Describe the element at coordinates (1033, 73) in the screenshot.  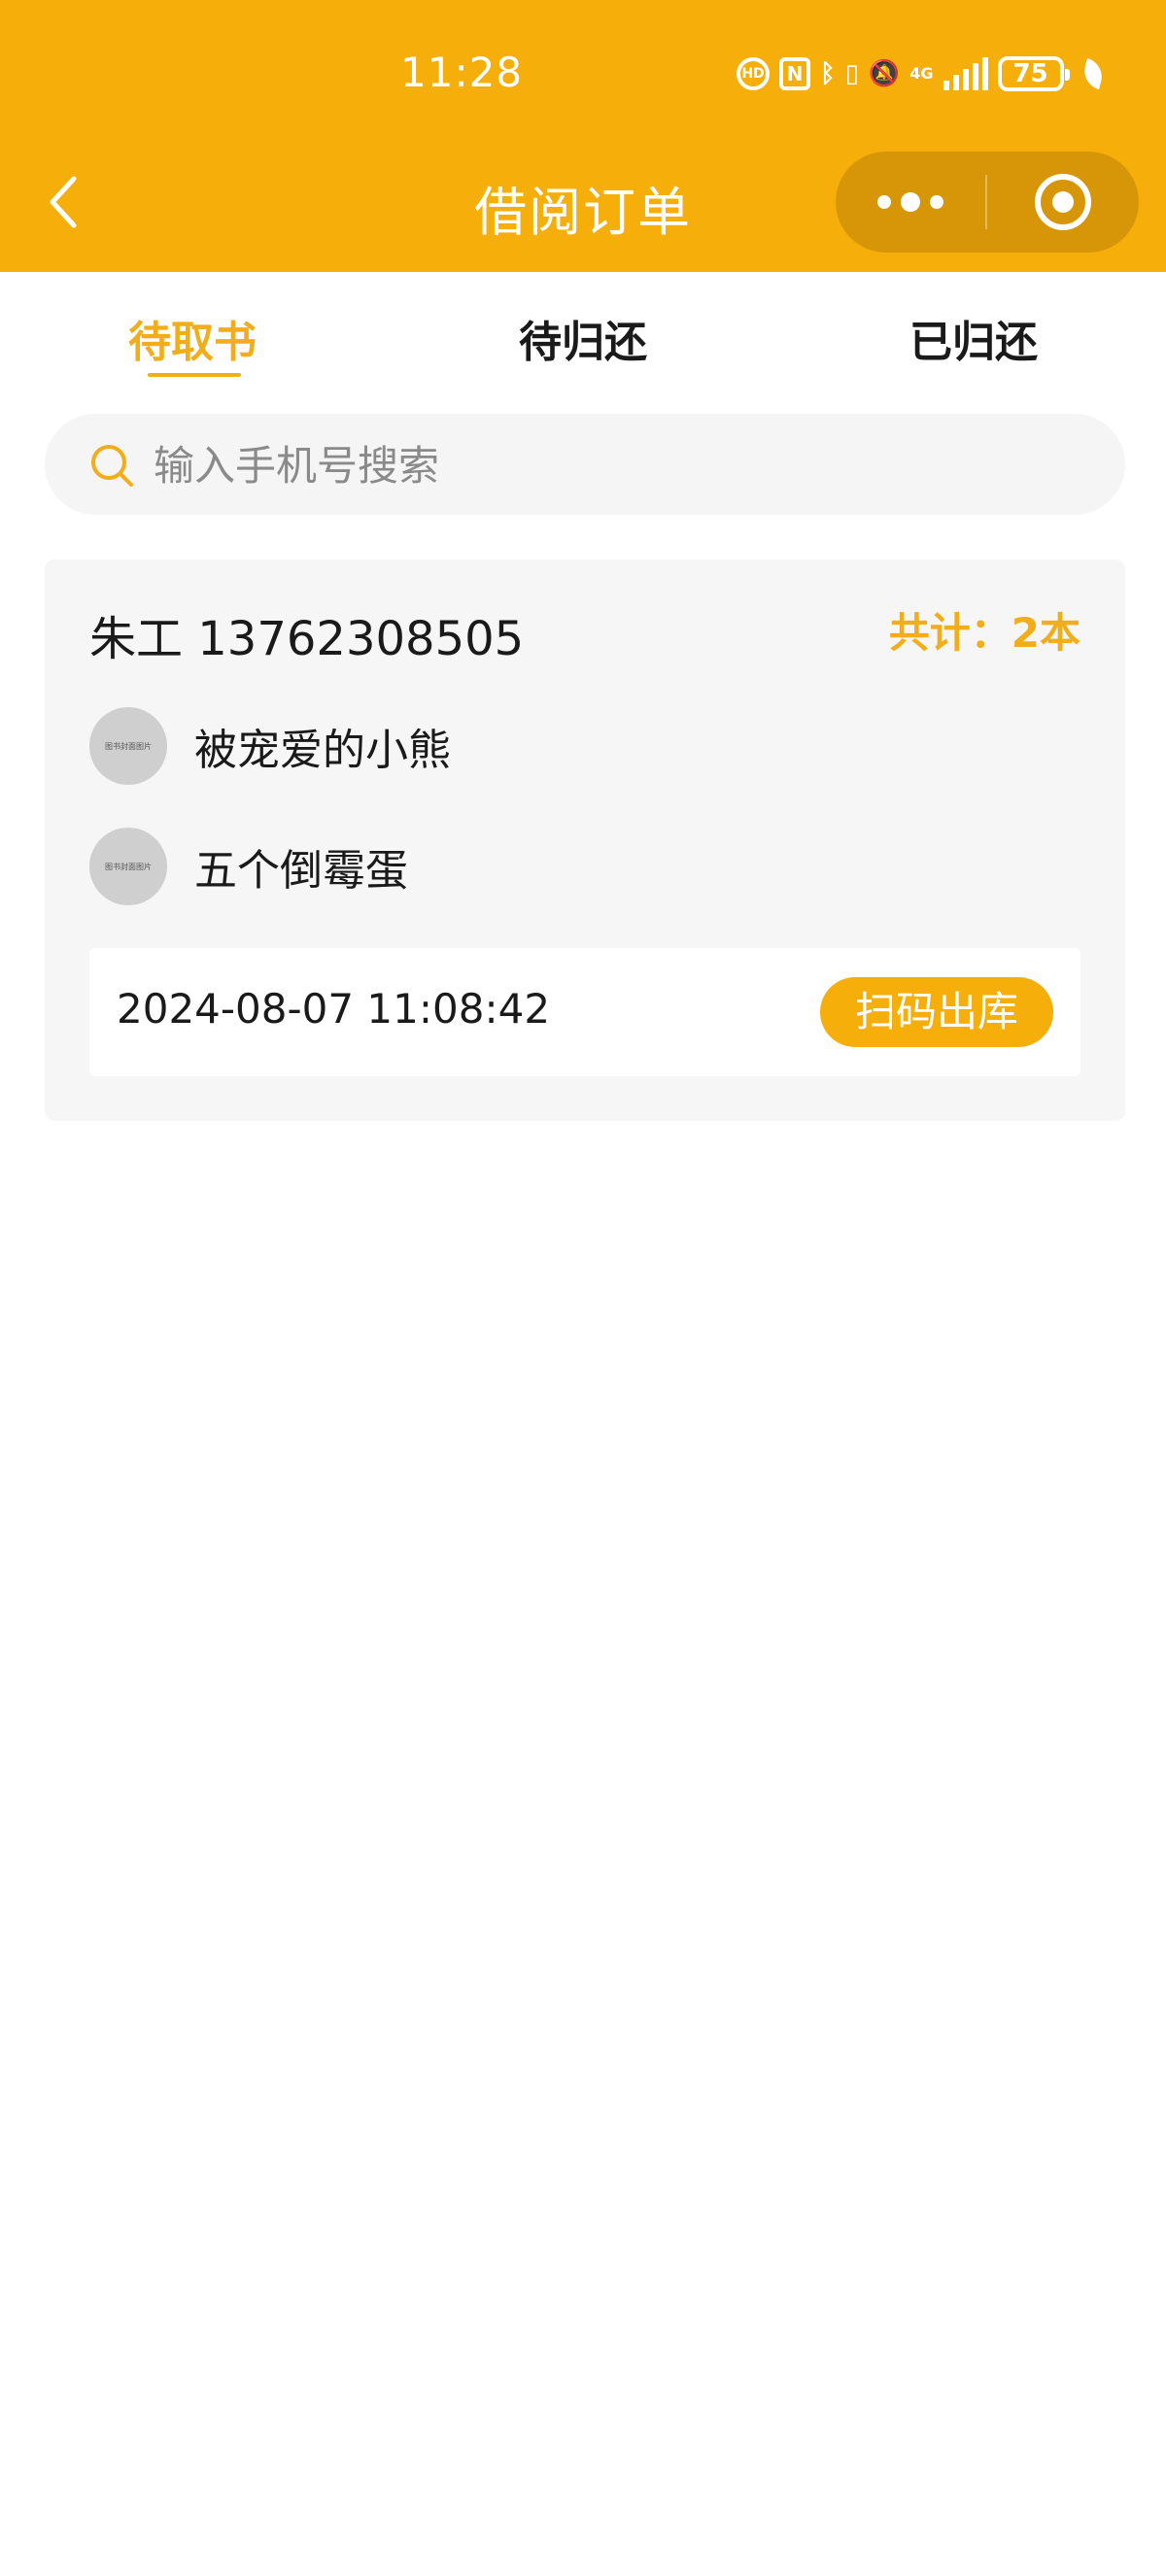
I see `battery-icon: 75` at that location.